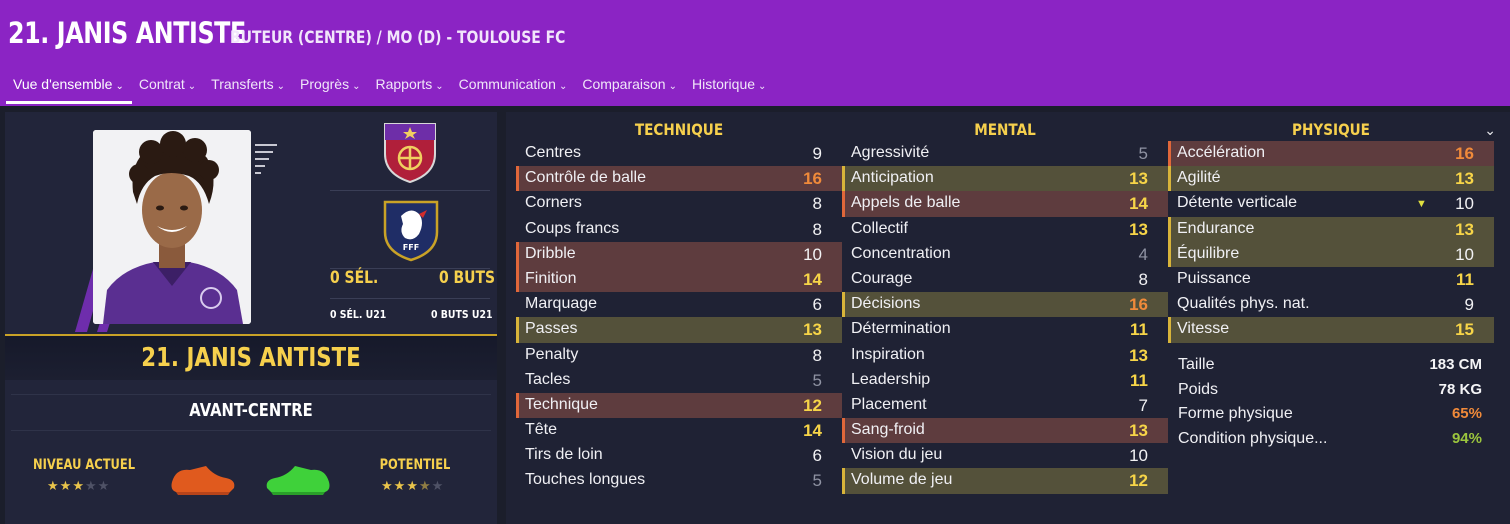 The height and width of the screenshot is (524, 1510). I want to click on attribute-row: Courage 8, so click(1005, 279).